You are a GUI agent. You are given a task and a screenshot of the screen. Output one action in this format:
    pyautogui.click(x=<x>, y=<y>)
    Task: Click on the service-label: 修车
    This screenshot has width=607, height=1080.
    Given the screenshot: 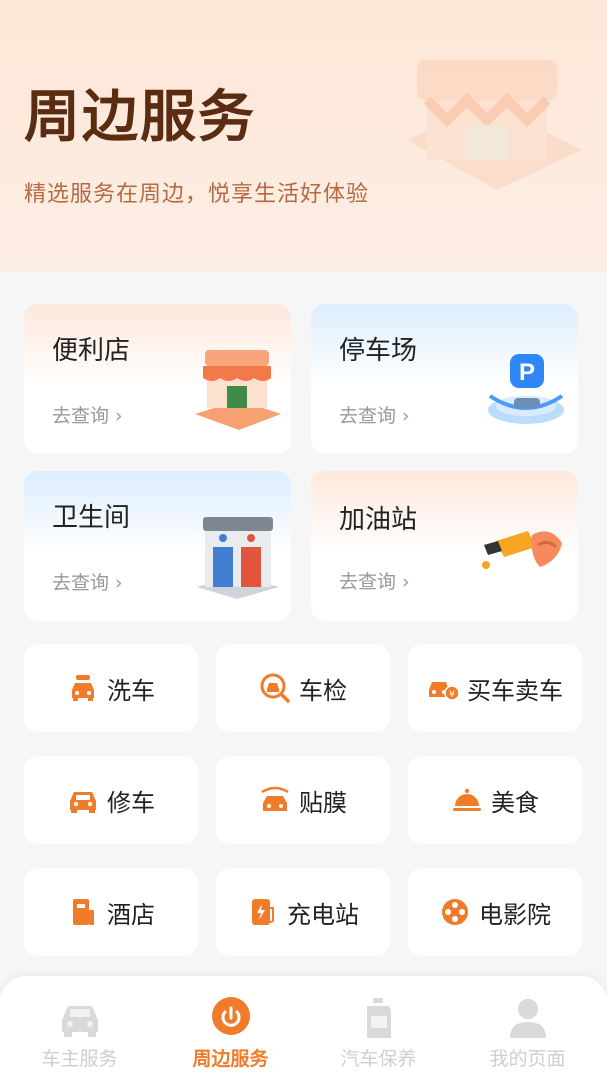 What is the action you would take?
    pyautogui.click(x=131, y=802)
    